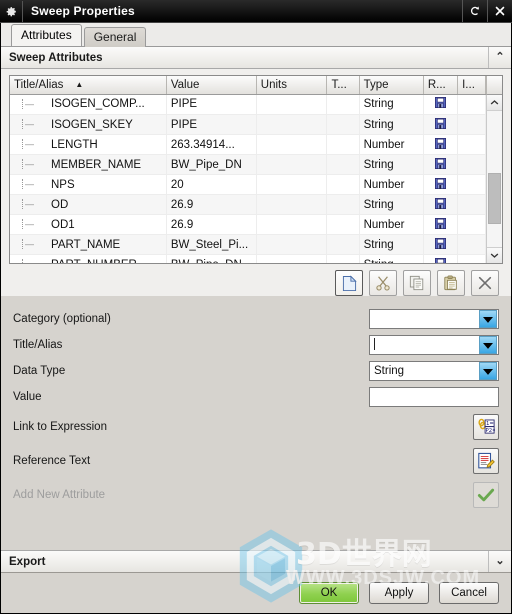  I want to click on scroll-down-button, so click(494, 255).